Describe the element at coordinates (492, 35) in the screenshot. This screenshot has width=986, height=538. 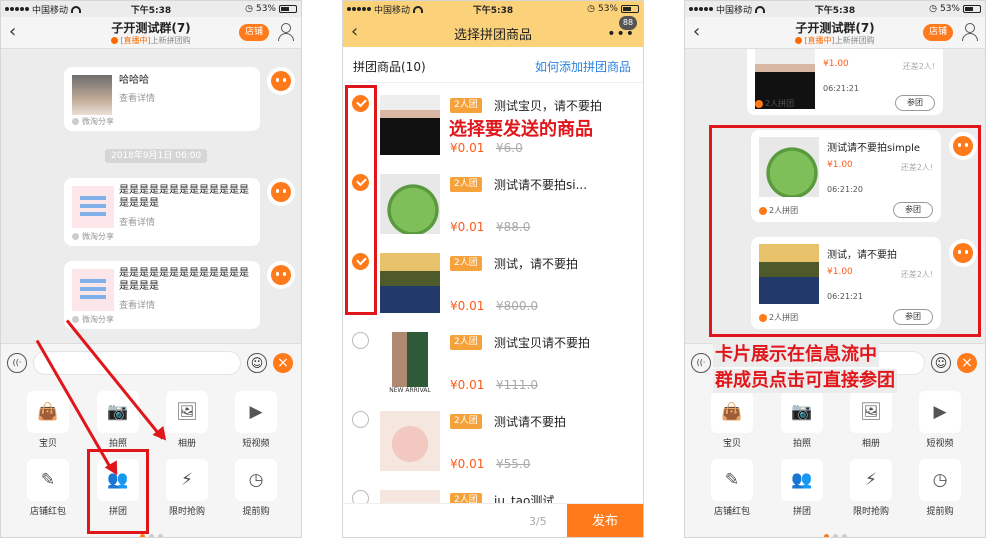
I see `page-title: 选择拼团商品` at that location.